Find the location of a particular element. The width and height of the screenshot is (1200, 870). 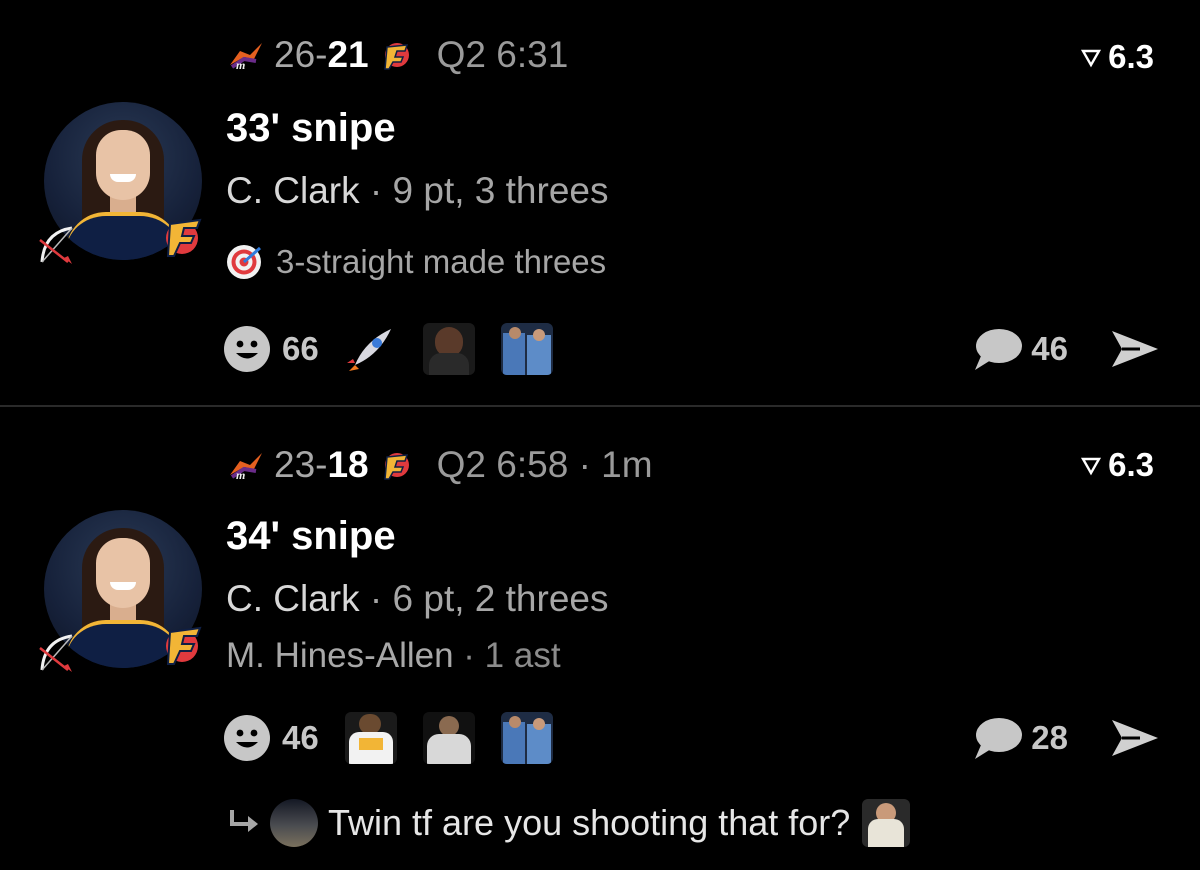

home-score: 21 is located at coordinates (348, 54).